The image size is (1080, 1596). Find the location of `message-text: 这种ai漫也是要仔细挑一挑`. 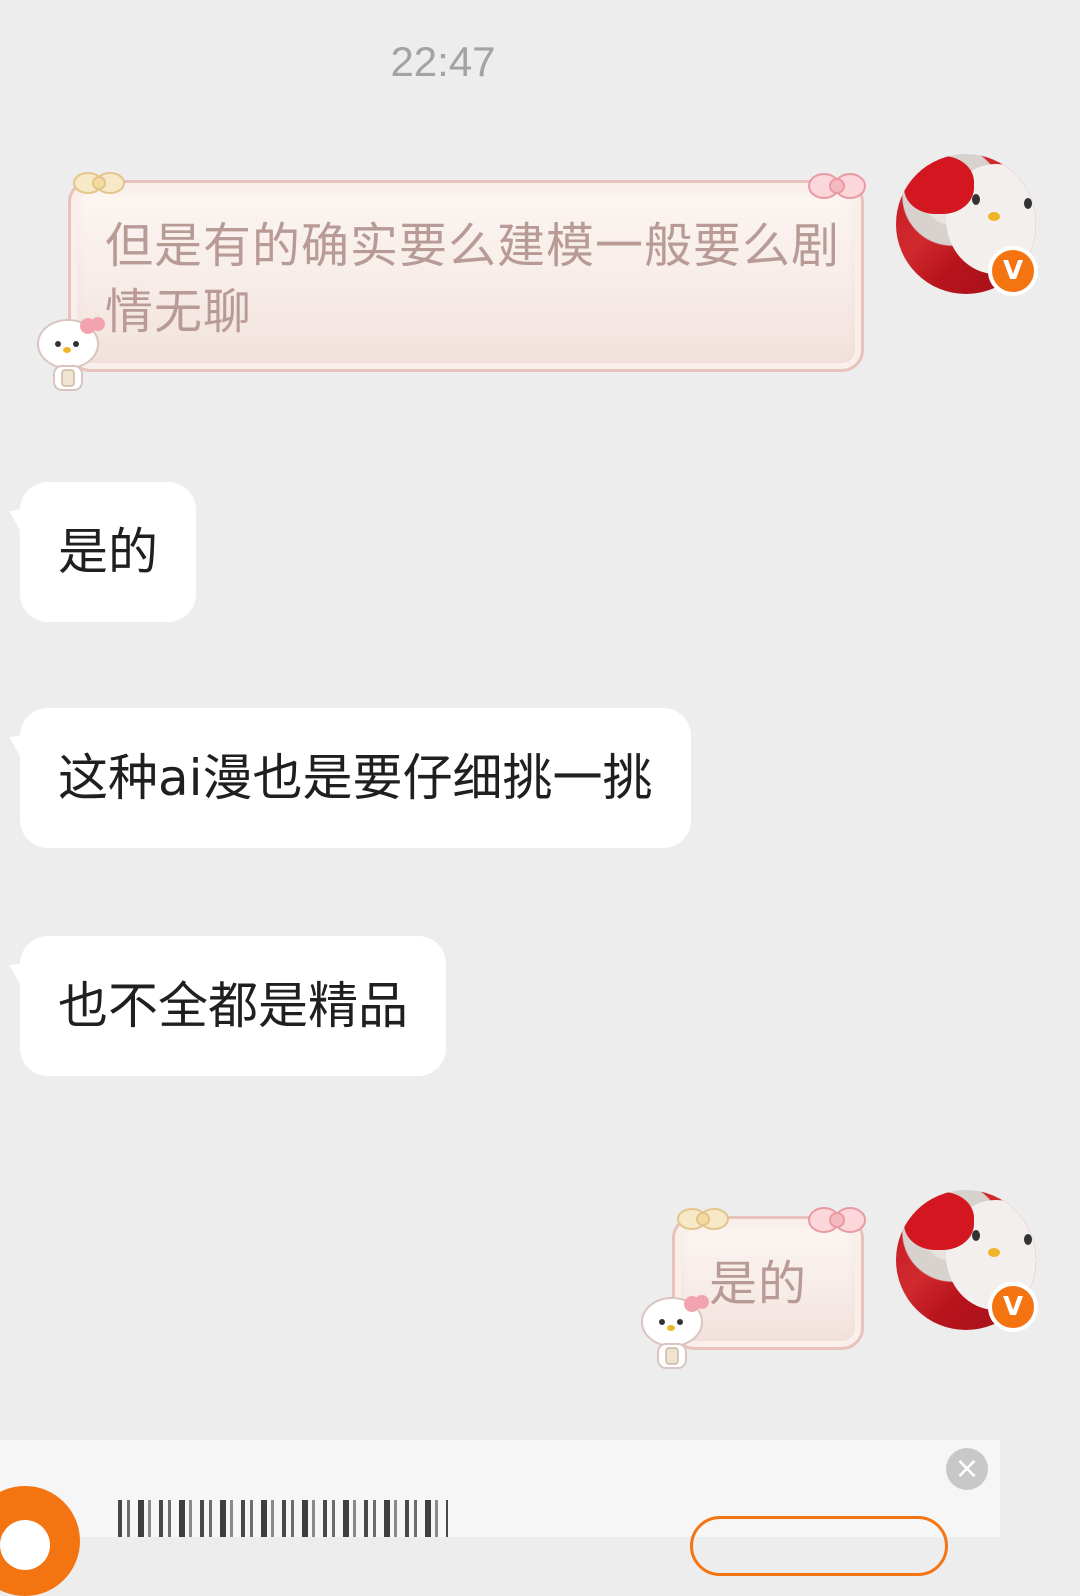

message-text: 这种ai漫也是要仔细挑一挑 is located at coordinates (355, 778).